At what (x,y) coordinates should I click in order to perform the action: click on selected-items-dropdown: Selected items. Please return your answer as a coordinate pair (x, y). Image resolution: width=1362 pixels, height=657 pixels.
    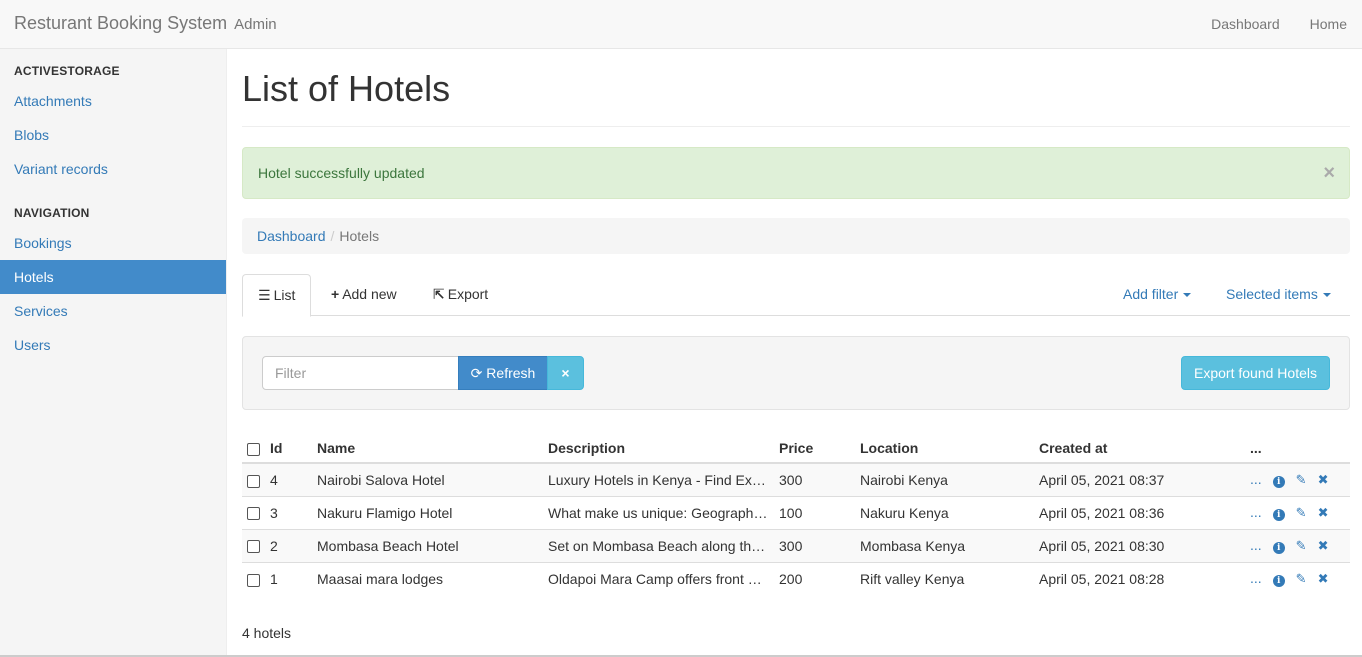
    Looking at the image, I should click on (1278, 295).